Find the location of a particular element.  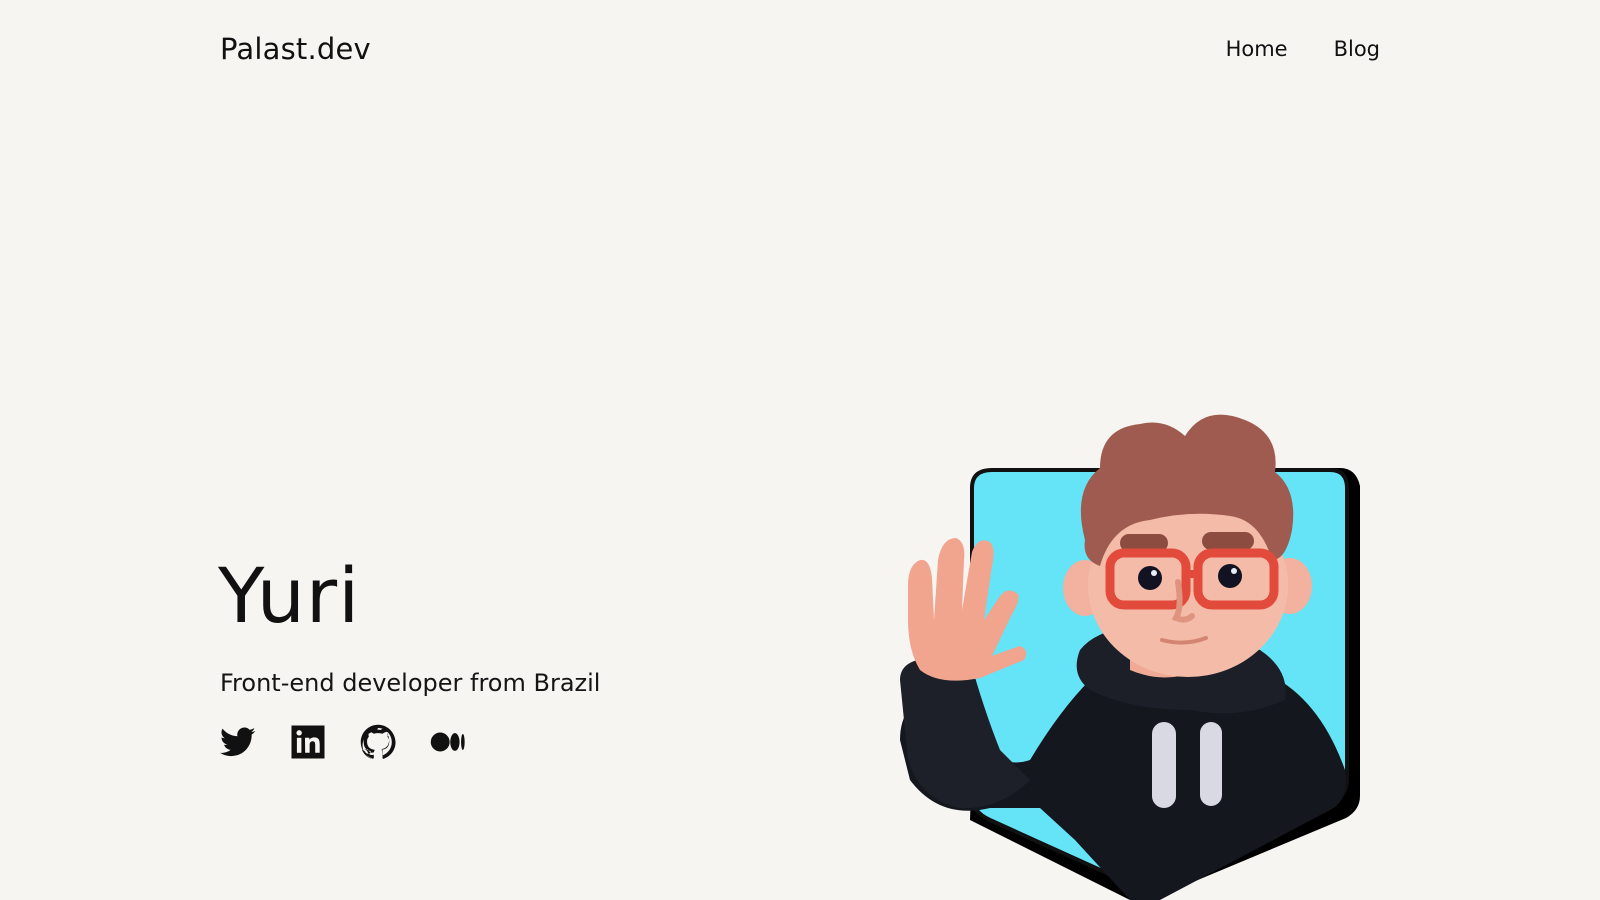

github-icon is located at coordinates (378, 741).